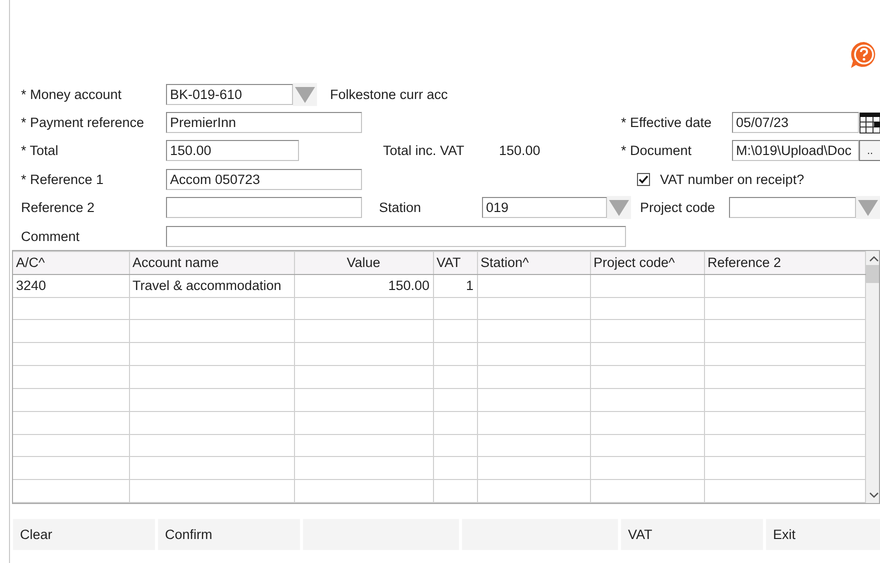 This screenshot has height=563, width=880. What do you see at coordinates (211, 286) in the screenshot?
I see `table-cell: Travel & accommodation` at bounding box center [211, 286].